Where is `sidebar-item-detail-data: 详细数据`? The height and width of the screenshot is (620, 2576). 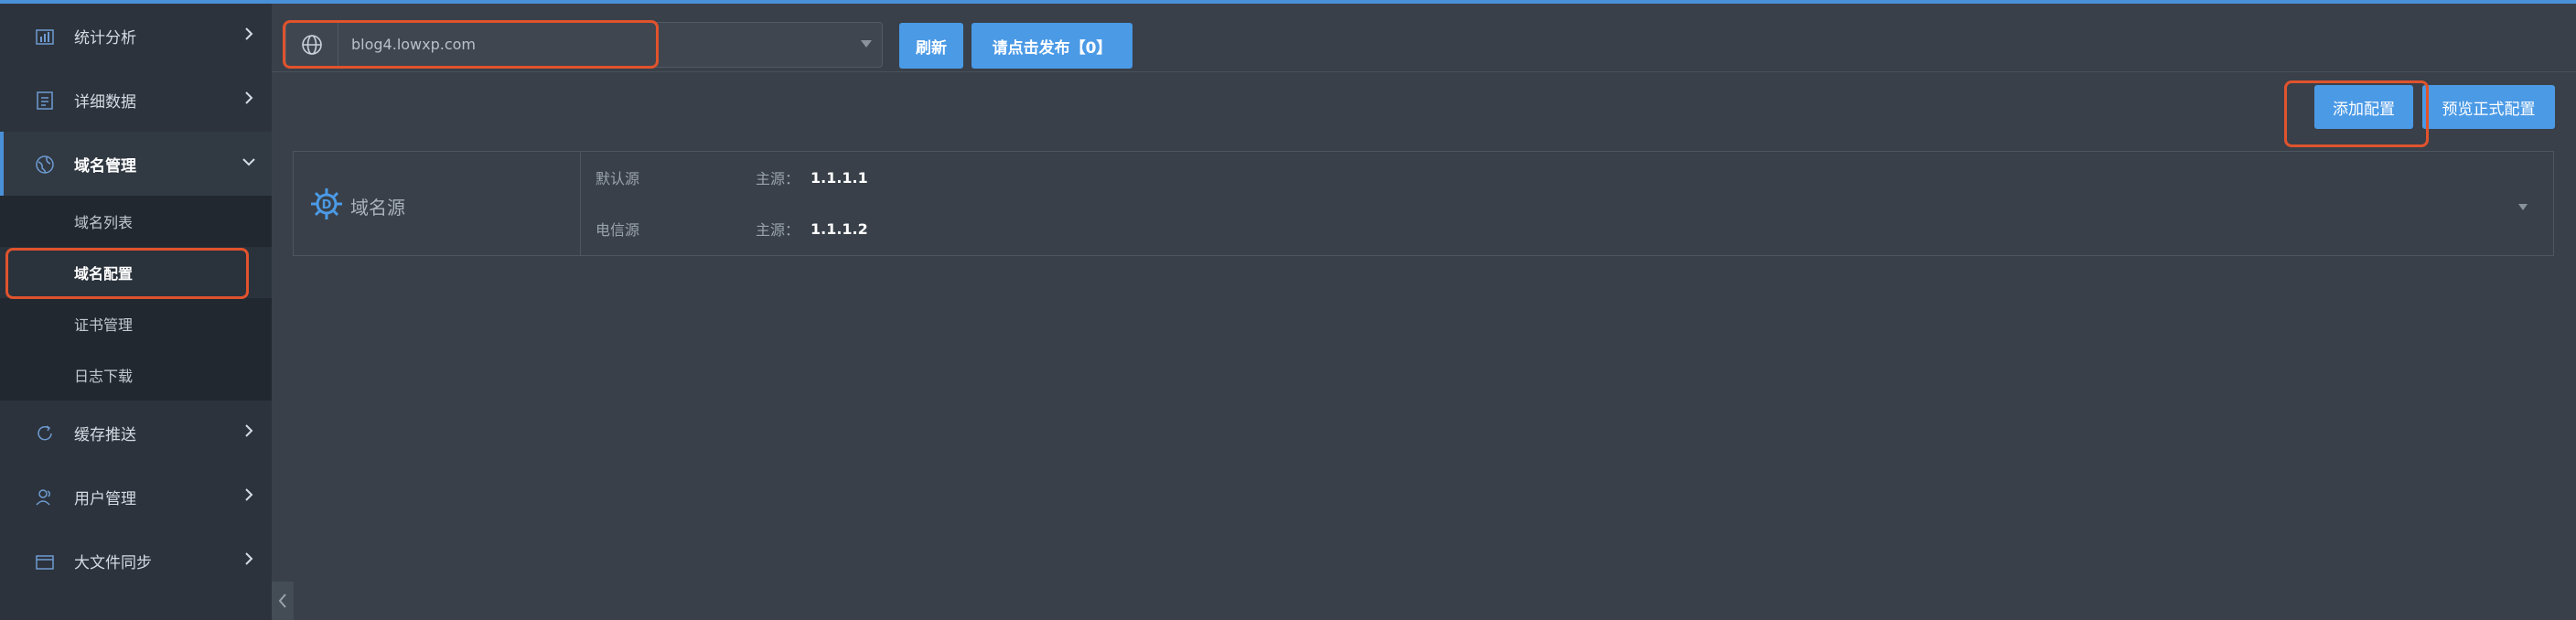 sidebar-item-detail-data: 详细数据 is located at coordinates (136, 100).